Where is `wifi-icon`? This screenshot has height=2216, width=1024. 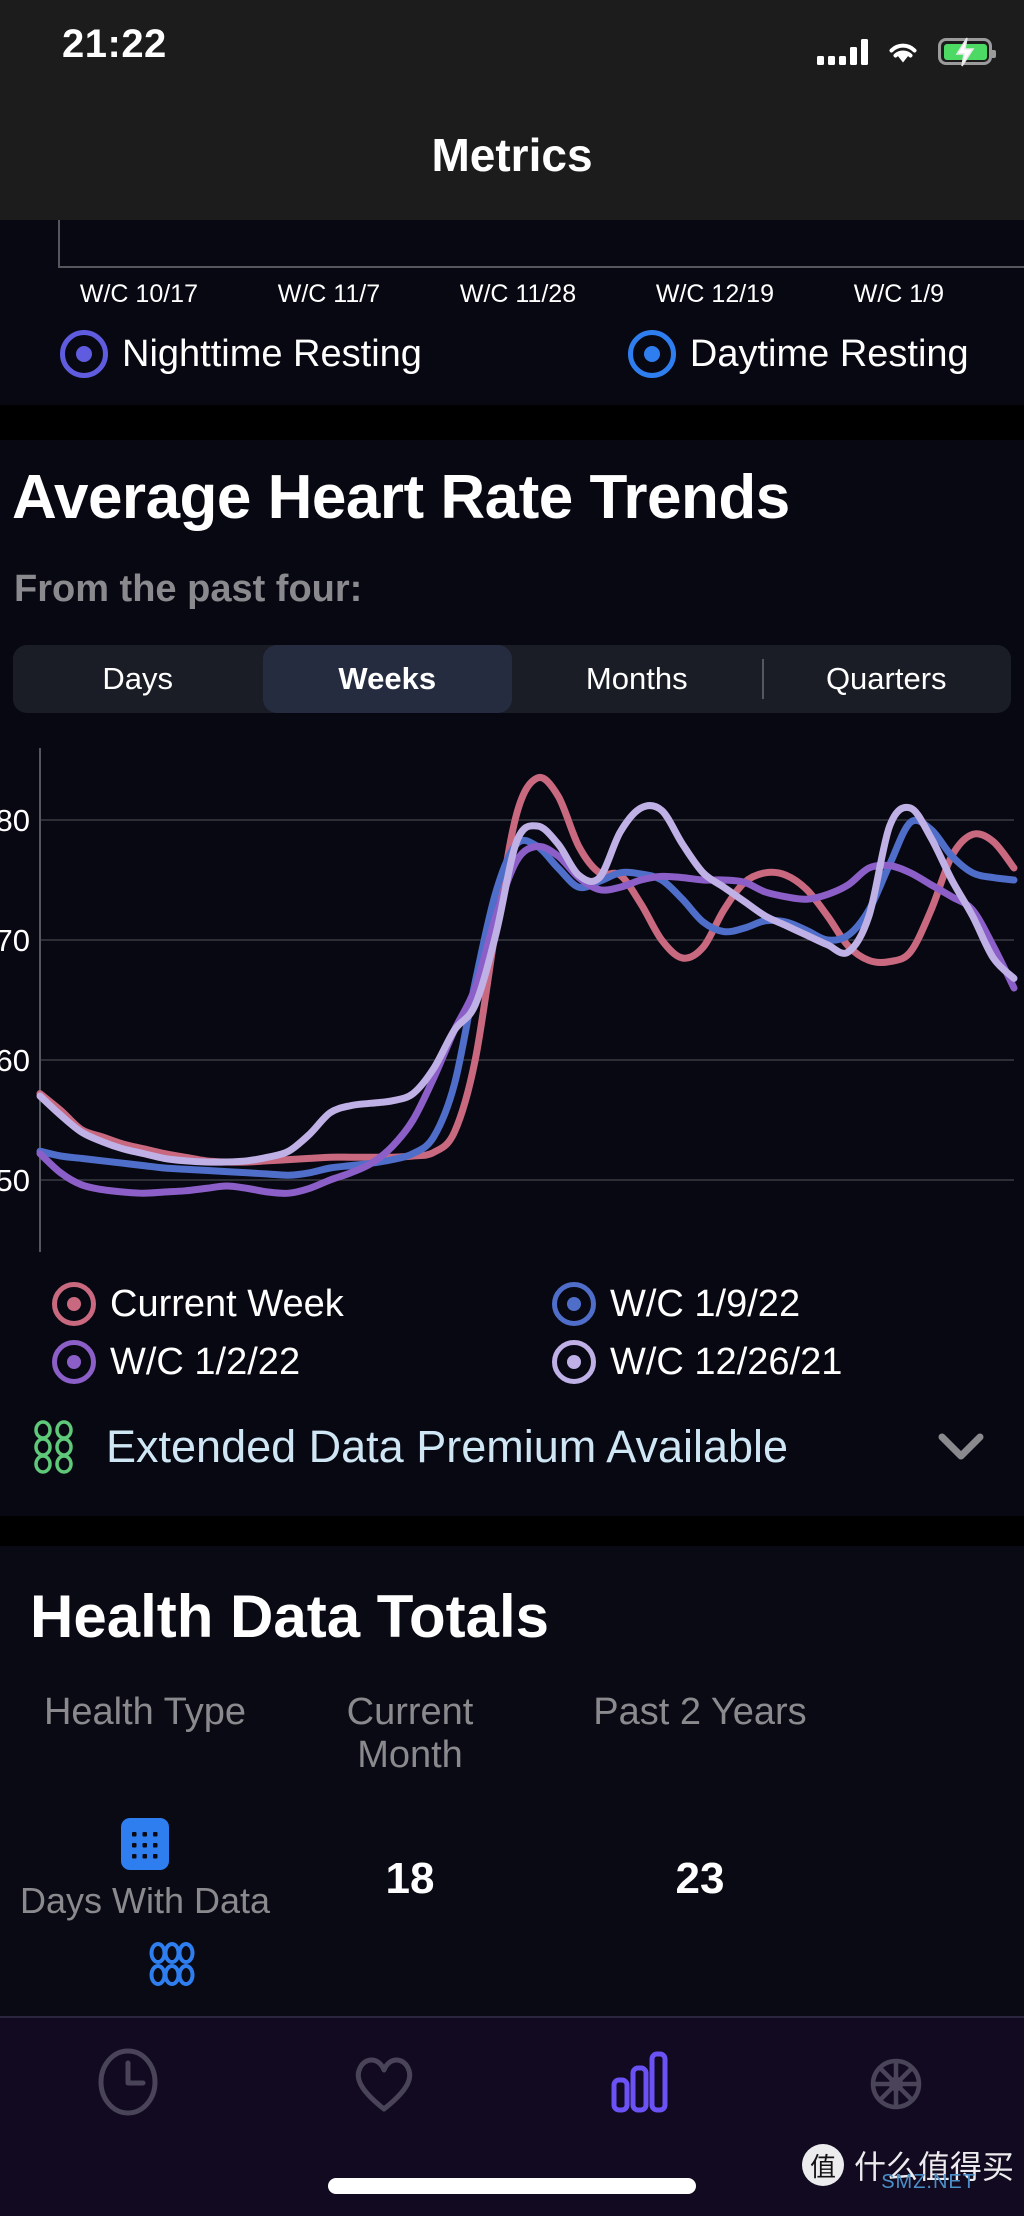
wifi-icon is located at coordinates (903, 52).